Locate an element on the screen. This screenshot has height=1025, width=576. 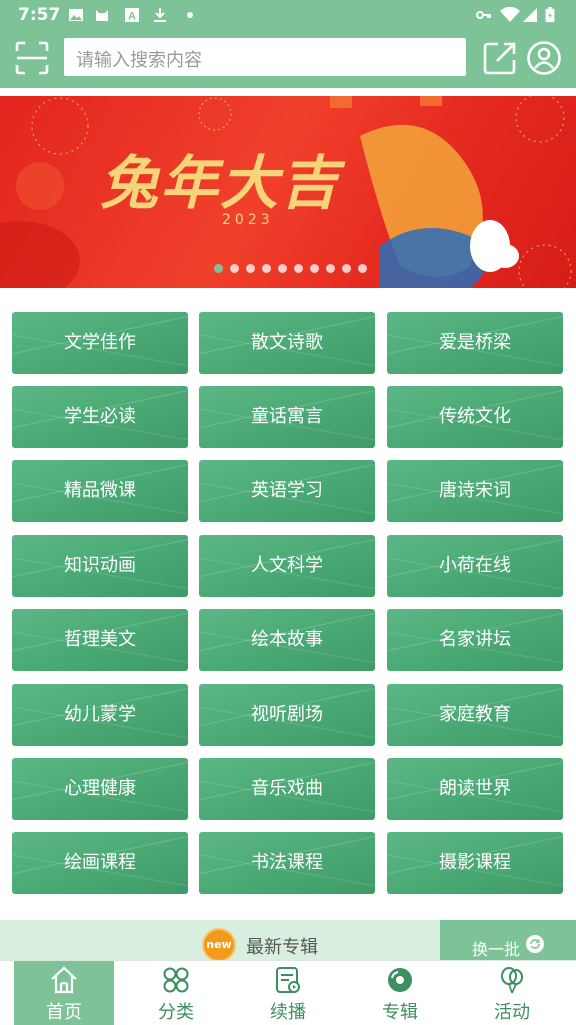
tab-category: 分类 is located at coordinates (176, 993).